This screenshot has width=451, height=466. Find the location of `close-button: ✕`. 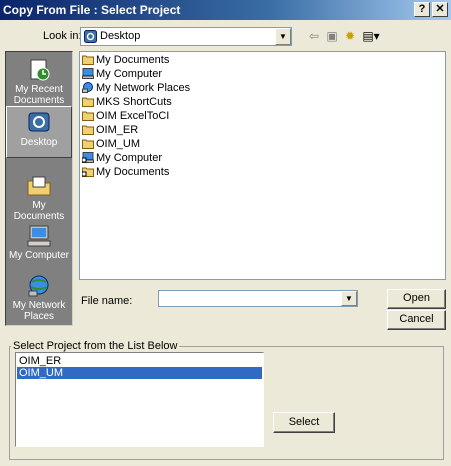

close-button: ✕ is located at coordinates (440, 9).